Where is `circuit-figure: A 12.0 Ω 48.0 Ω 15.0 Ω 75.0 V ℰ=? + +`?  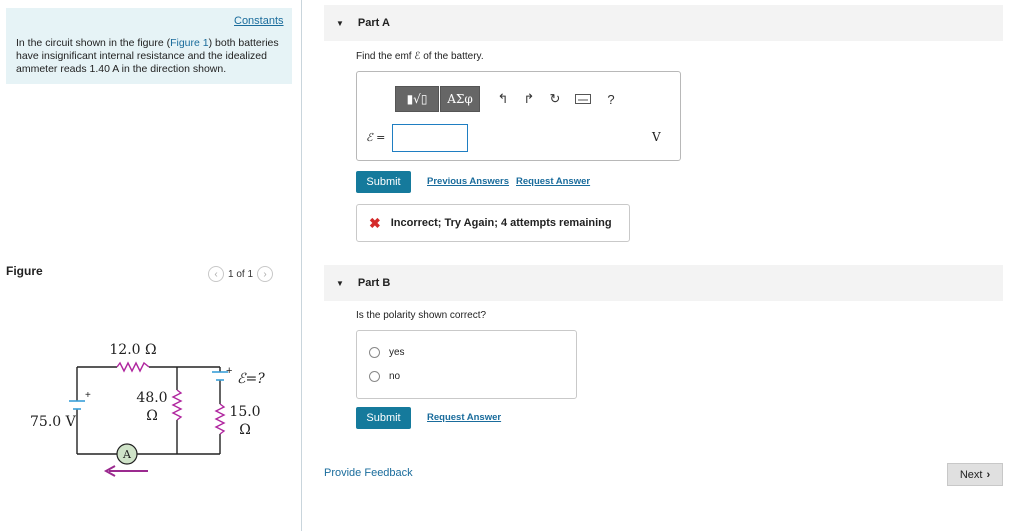 circuit-figure: A 12.0 Ω 48.0 Ω 15.0 Ω 75.0 V ℰ=? + + is located at coordinates (147, 409).